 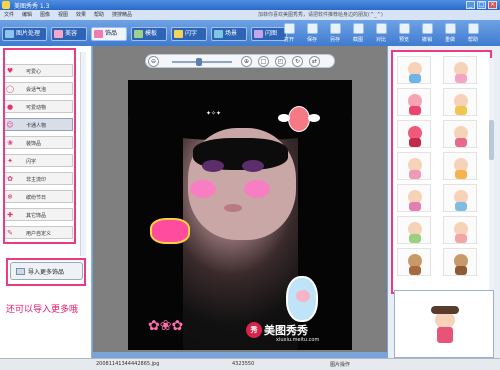 I want to click on status-mode: 图片操作, so click(x=340, y=365).